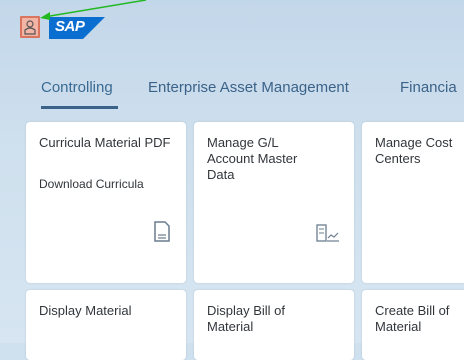 The height and width of the screenshot is (360, 464). I want to click on tile-title: Manage Cost Centers, so click(414, 150).